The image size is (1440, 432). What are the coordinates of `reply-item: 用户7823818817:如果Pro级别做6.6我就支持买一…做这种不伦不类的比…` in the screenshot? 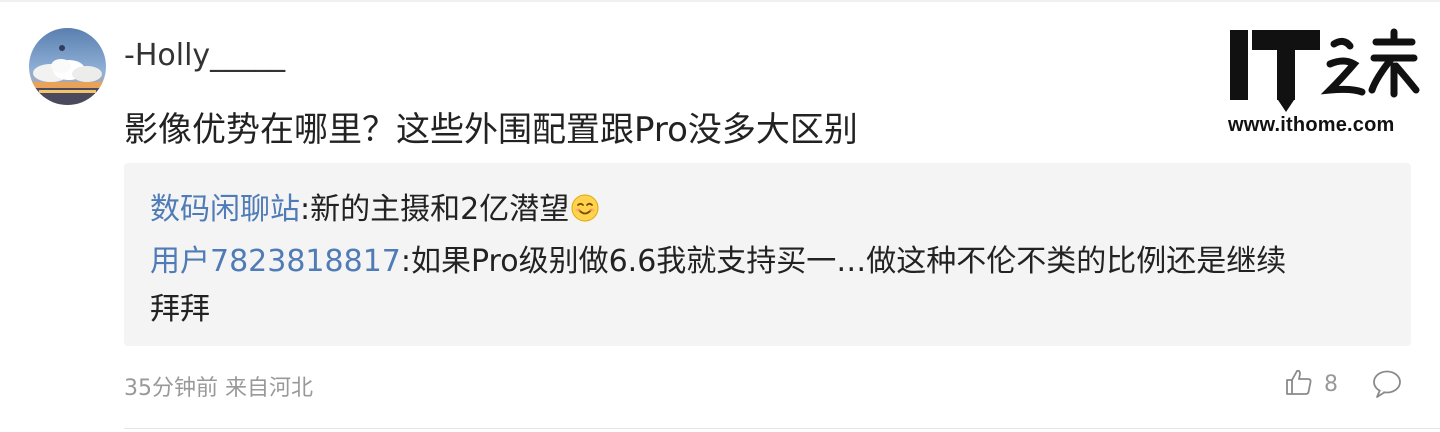 It's located at (718, 258).